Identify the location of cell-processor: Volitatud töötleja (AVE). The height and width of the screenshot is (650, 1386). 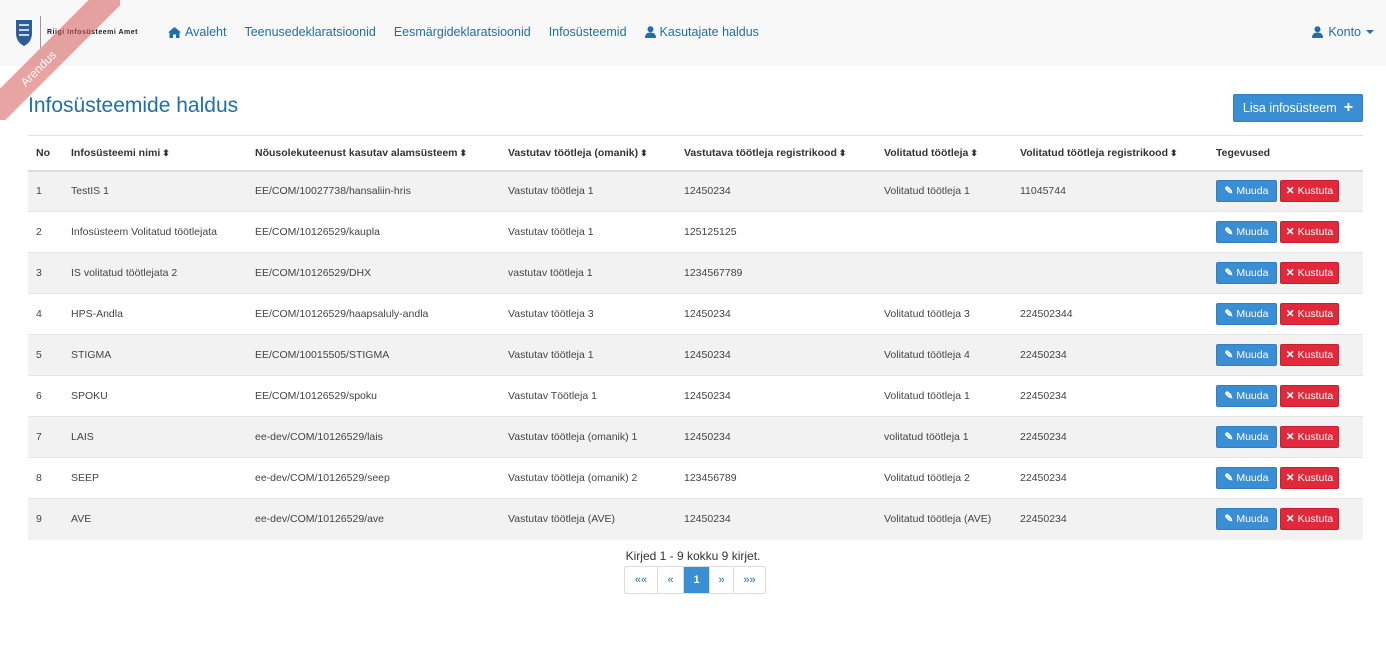
(944, 519).